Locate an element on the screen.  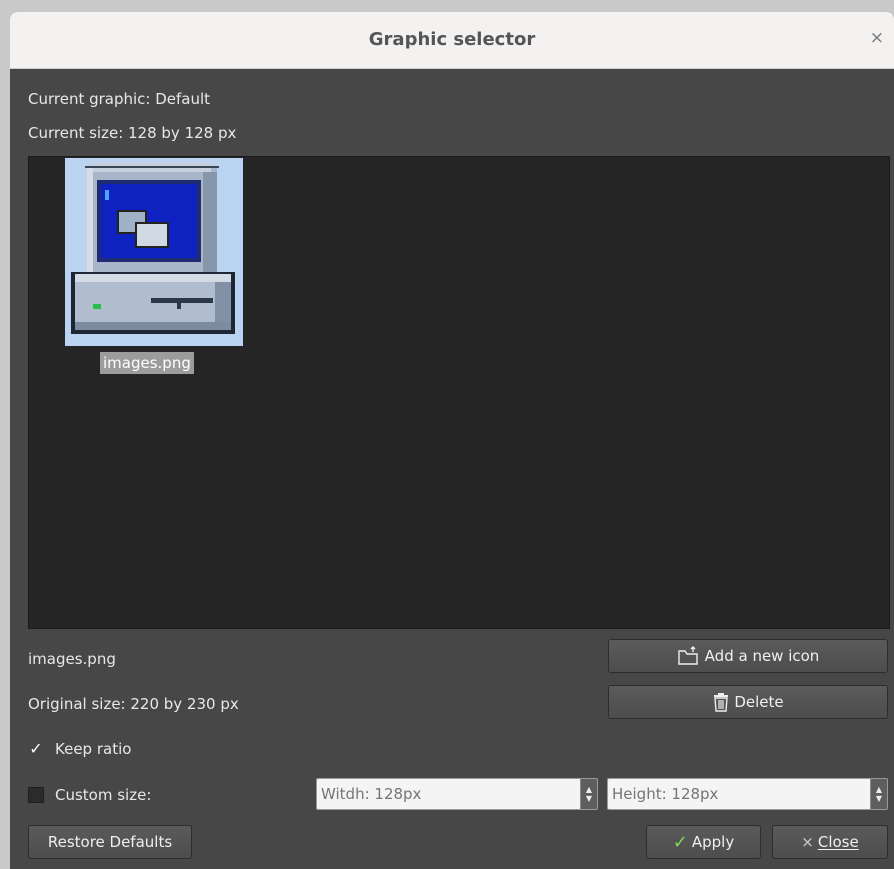
close-label: Close is located at coordinates (838, 842).